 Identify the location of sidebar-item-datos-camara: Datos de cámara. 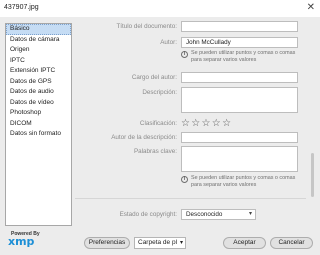
(38, 40).